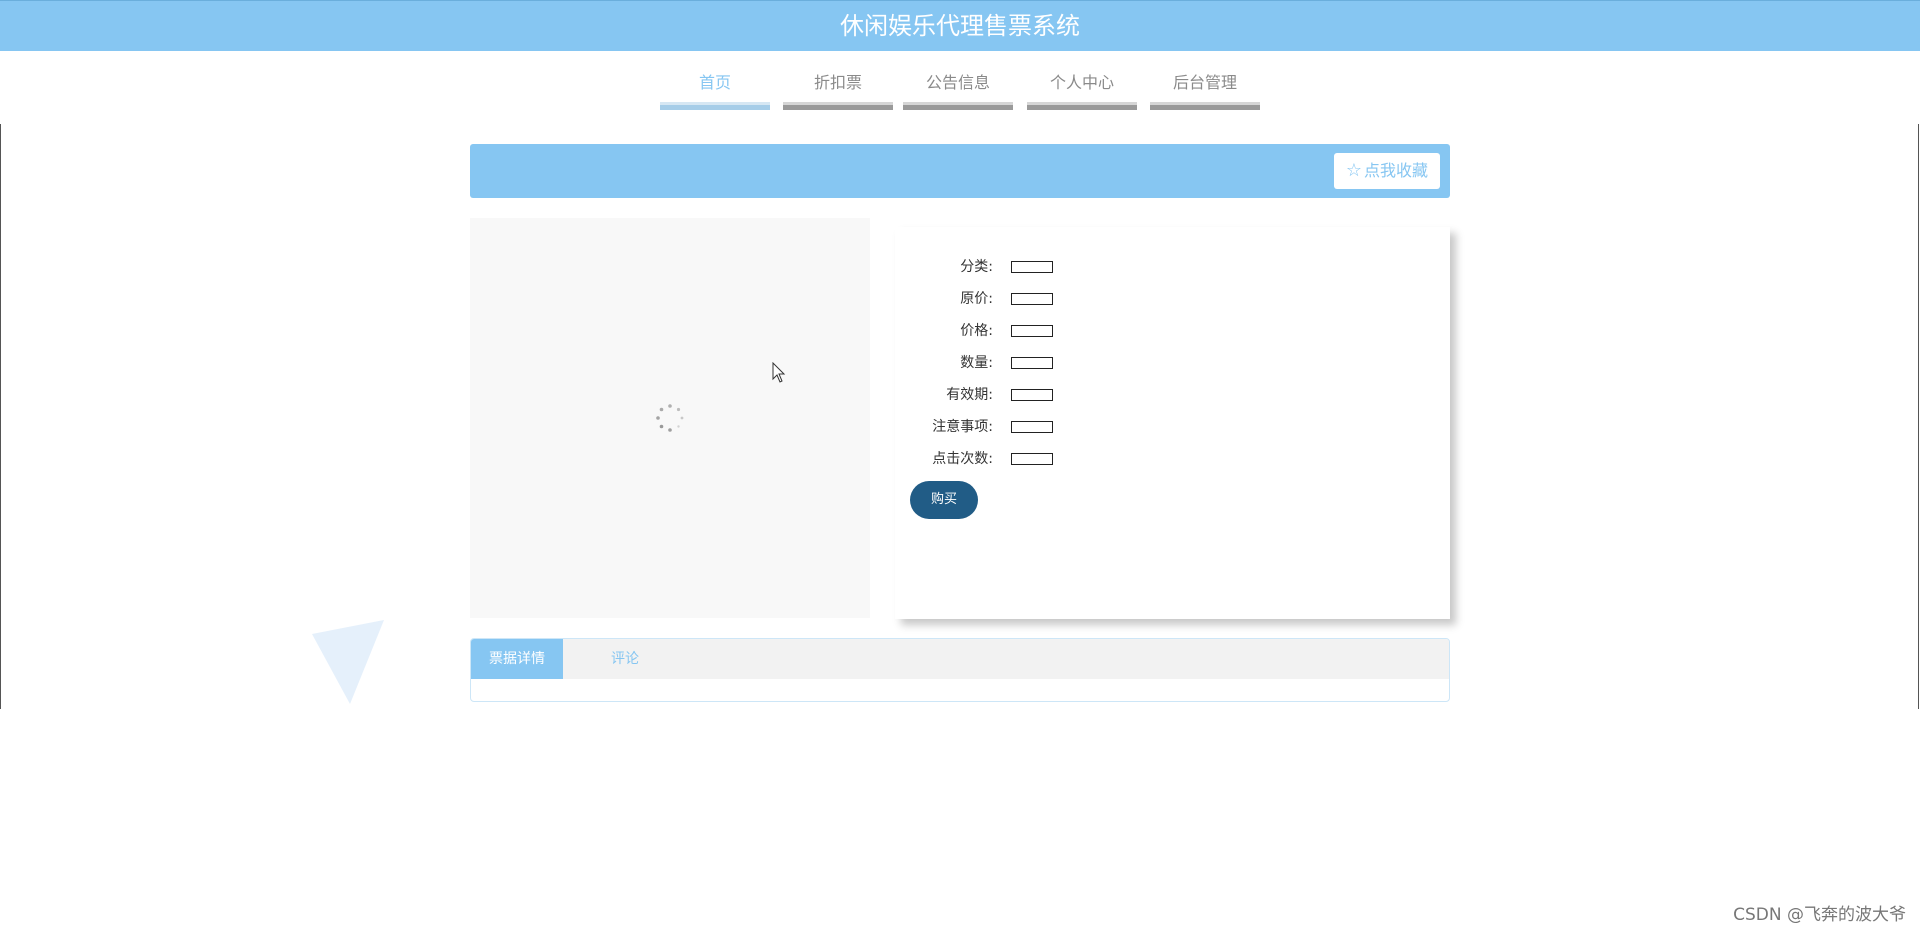 This screenshot has height=932, width=1920. Describe the element at coordinates (976, 299) in the screenshot. I see `field-label: 原价:` at that location.